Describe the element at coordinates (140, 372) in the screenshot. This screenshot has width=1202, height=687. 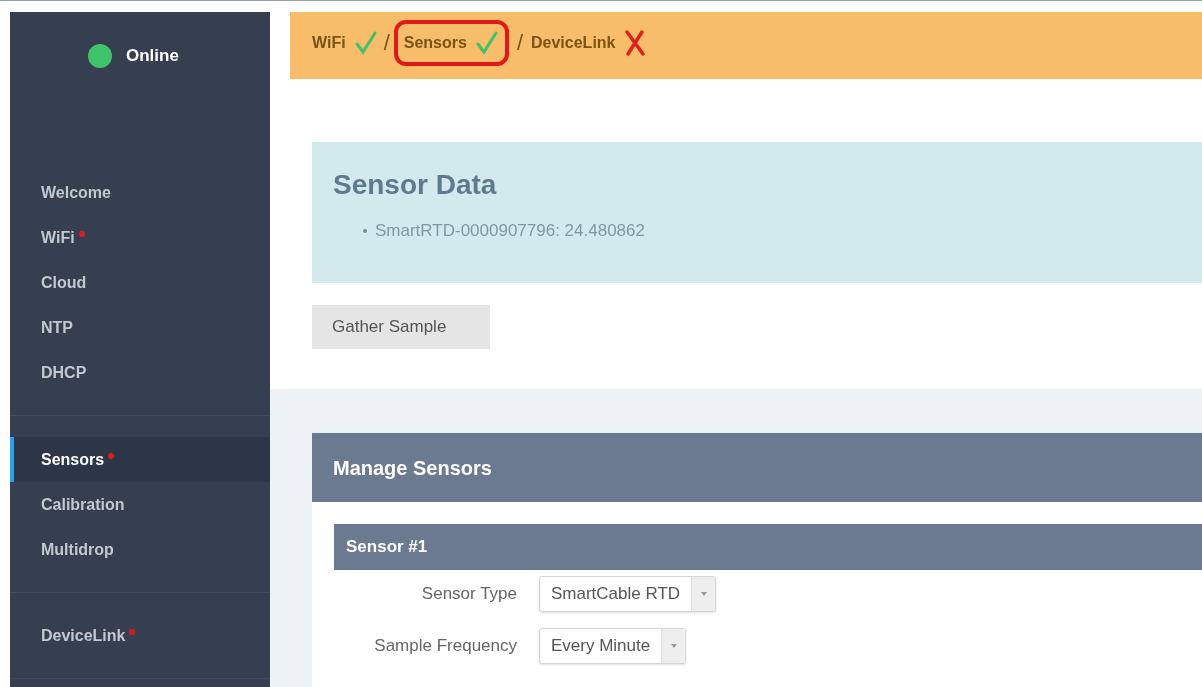
I see `sidebar-item: DHCP` at that location.